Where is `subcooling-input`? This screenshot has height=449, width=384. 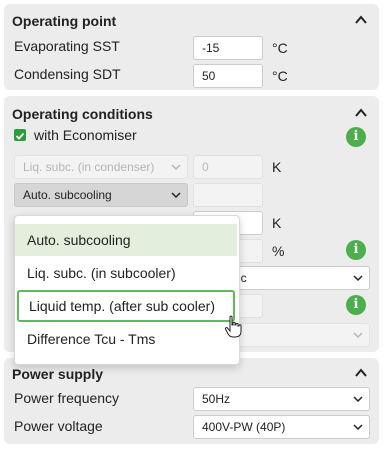 subcooling-input is located at coordinates (228, 195).